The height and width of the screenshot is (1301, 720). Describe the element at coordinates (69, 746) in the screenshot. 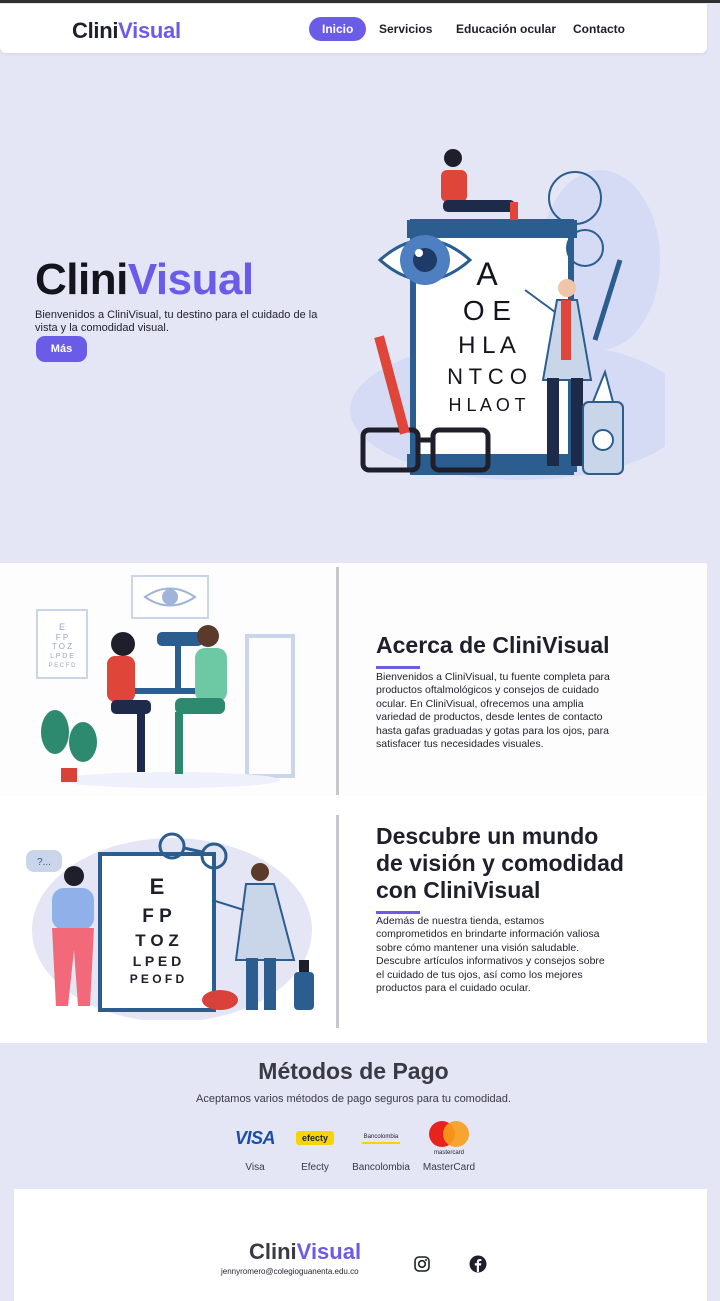

I see `plant-icon` at that location.